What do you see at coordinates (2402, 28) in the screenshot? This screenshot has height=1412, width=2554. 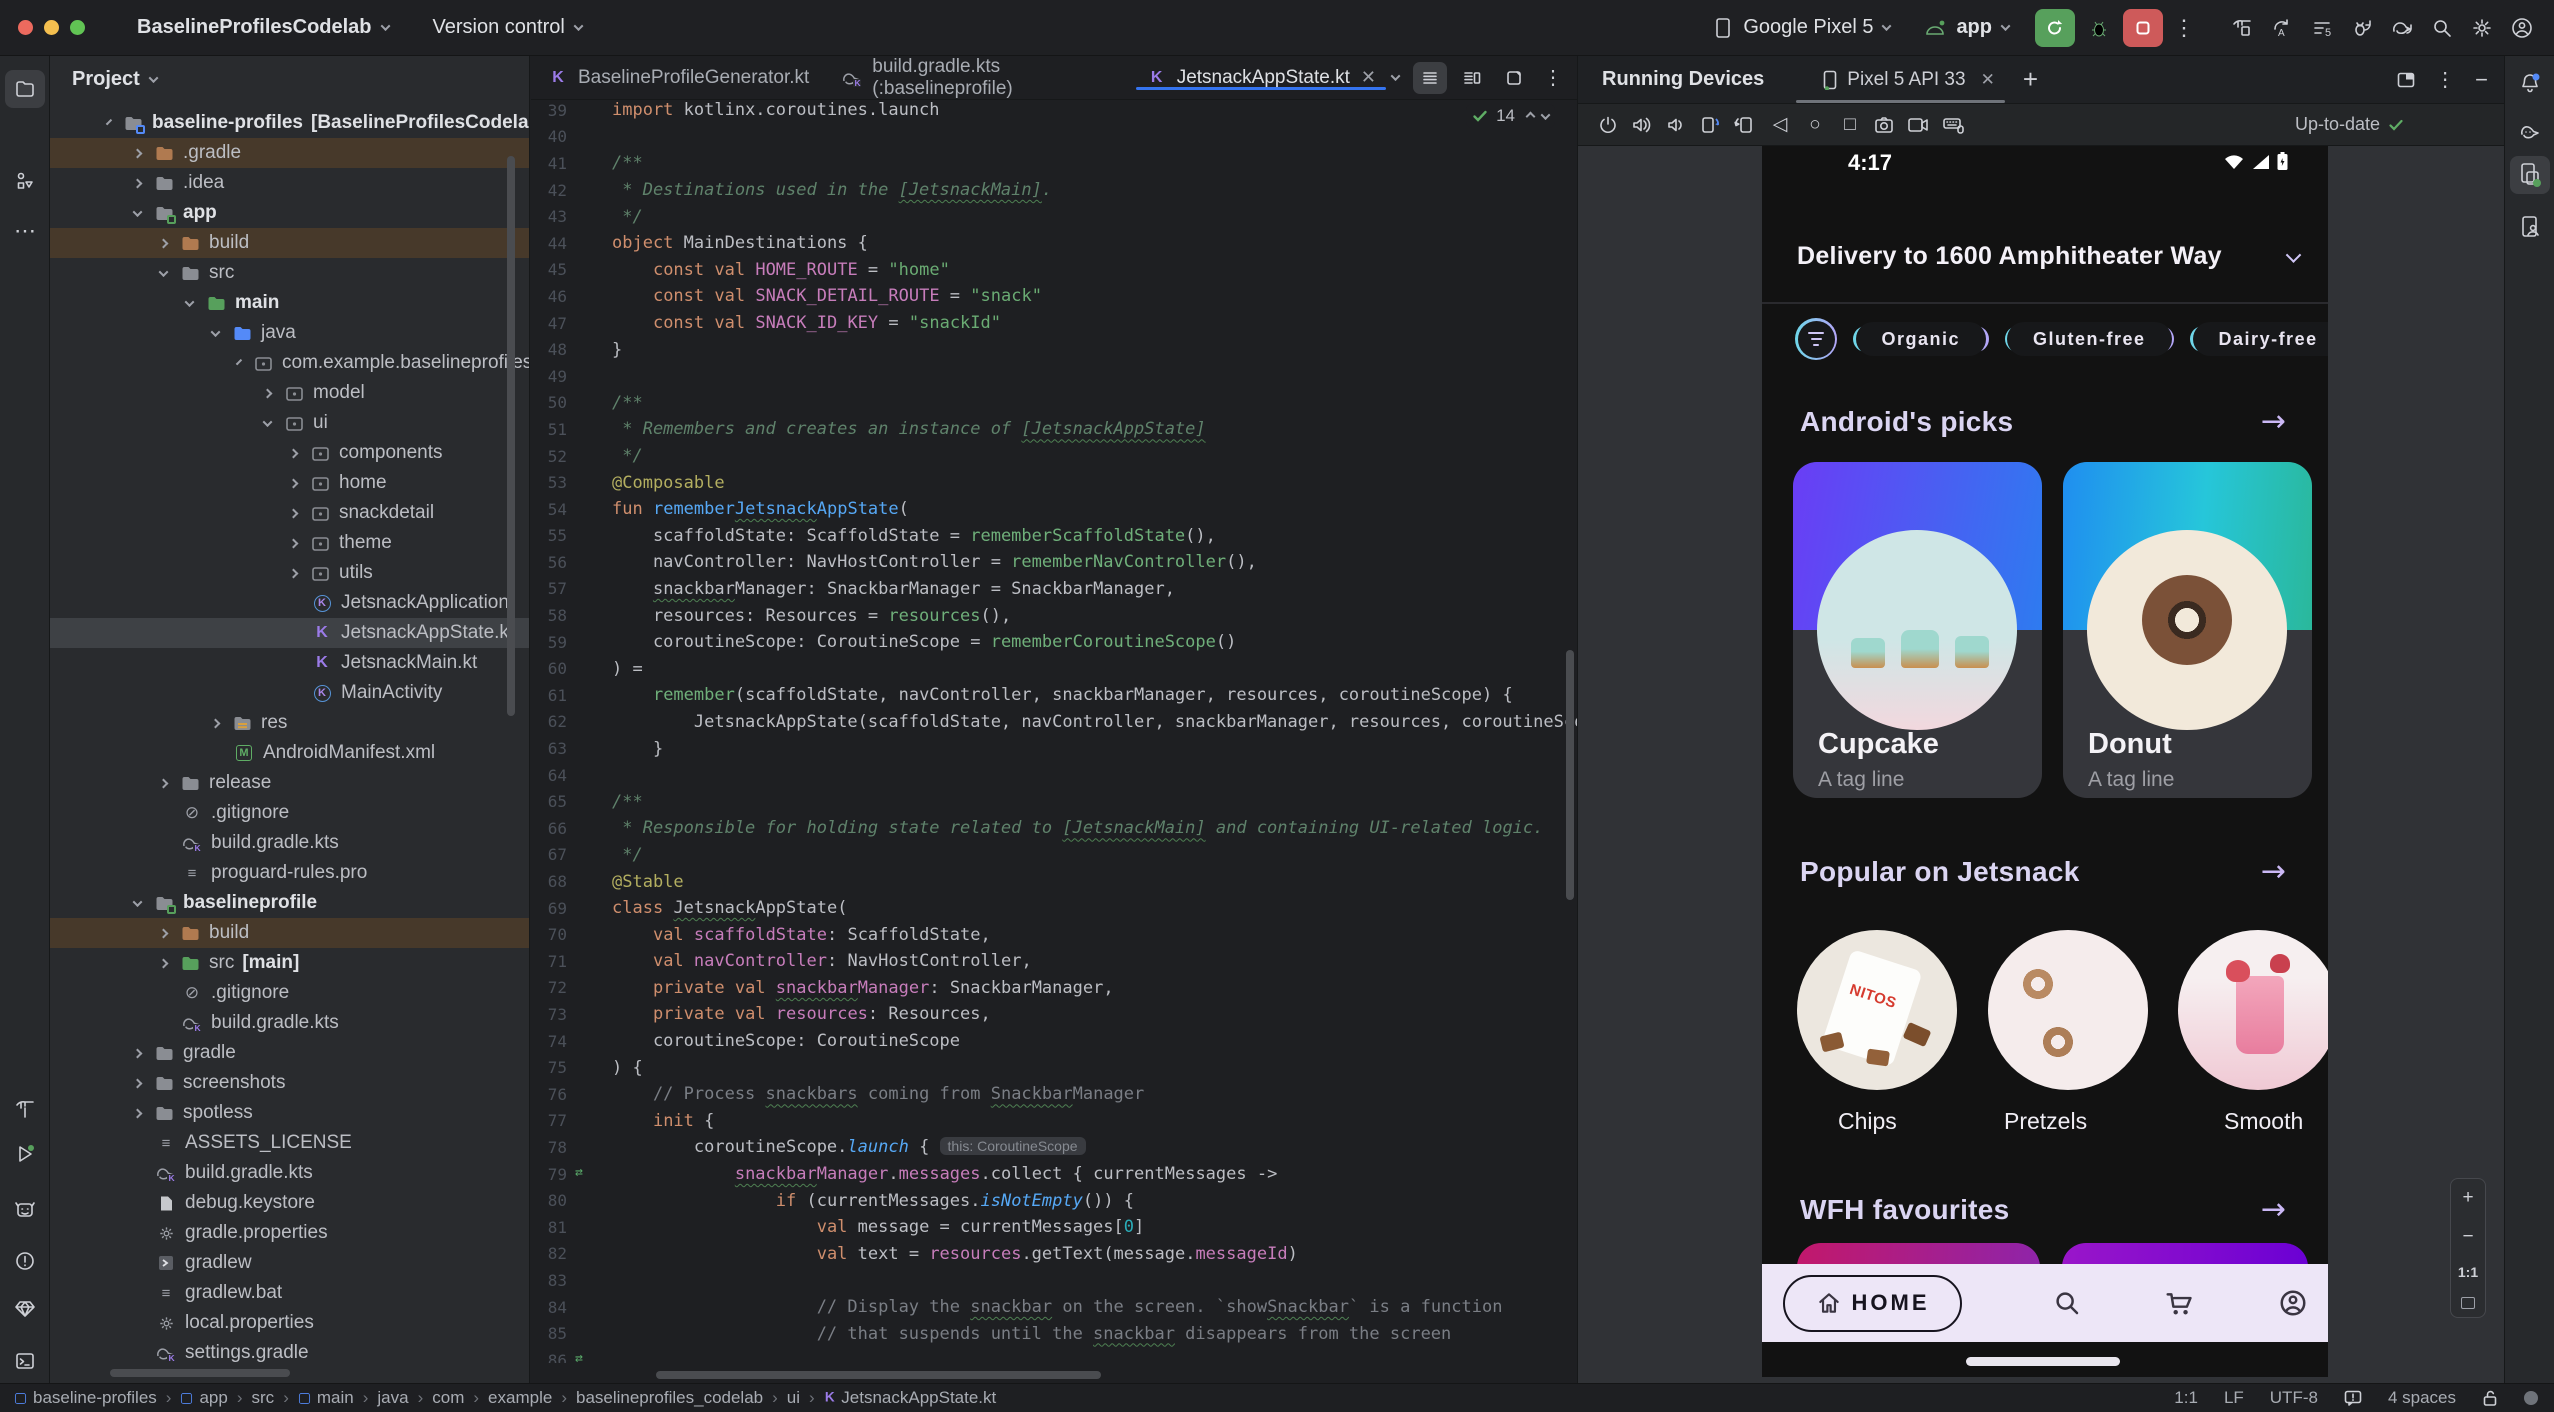 I see `gradle-sync-icon` at bounding box center [2402, 28].